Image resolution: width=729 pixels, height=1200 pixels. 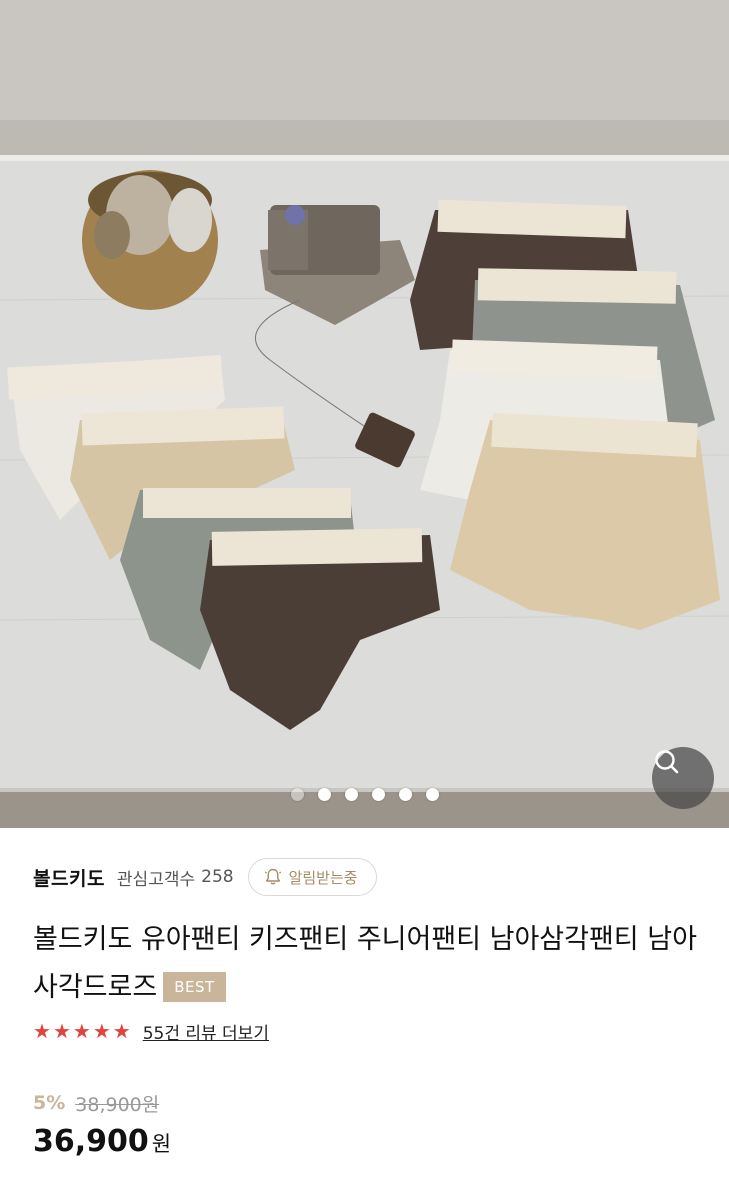 I want to click on notify-label: 알림받는중, so click(x=323, y=877).